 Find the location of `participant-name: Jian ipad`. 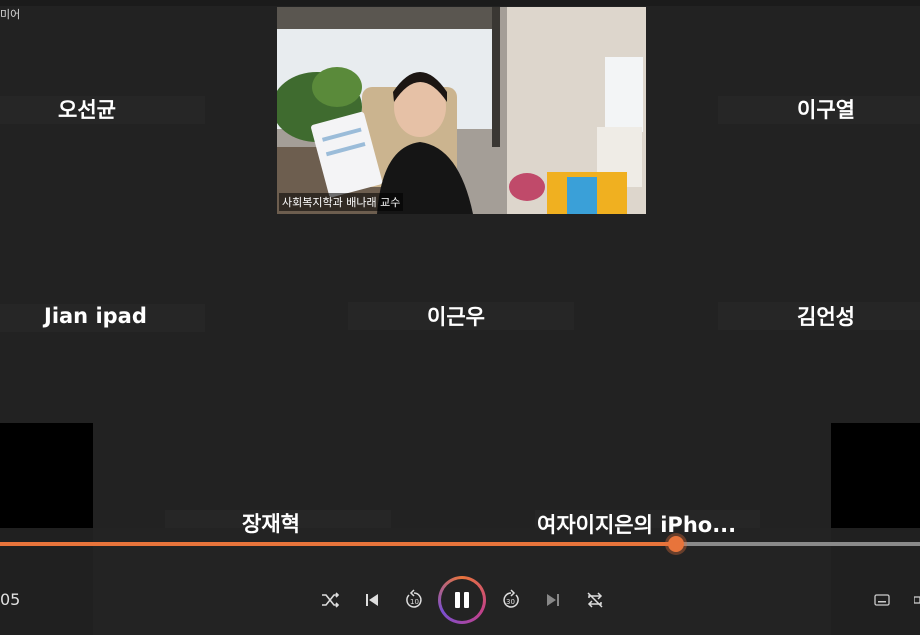

participant-name: Jian ipad is located at coordinates (95, 316).